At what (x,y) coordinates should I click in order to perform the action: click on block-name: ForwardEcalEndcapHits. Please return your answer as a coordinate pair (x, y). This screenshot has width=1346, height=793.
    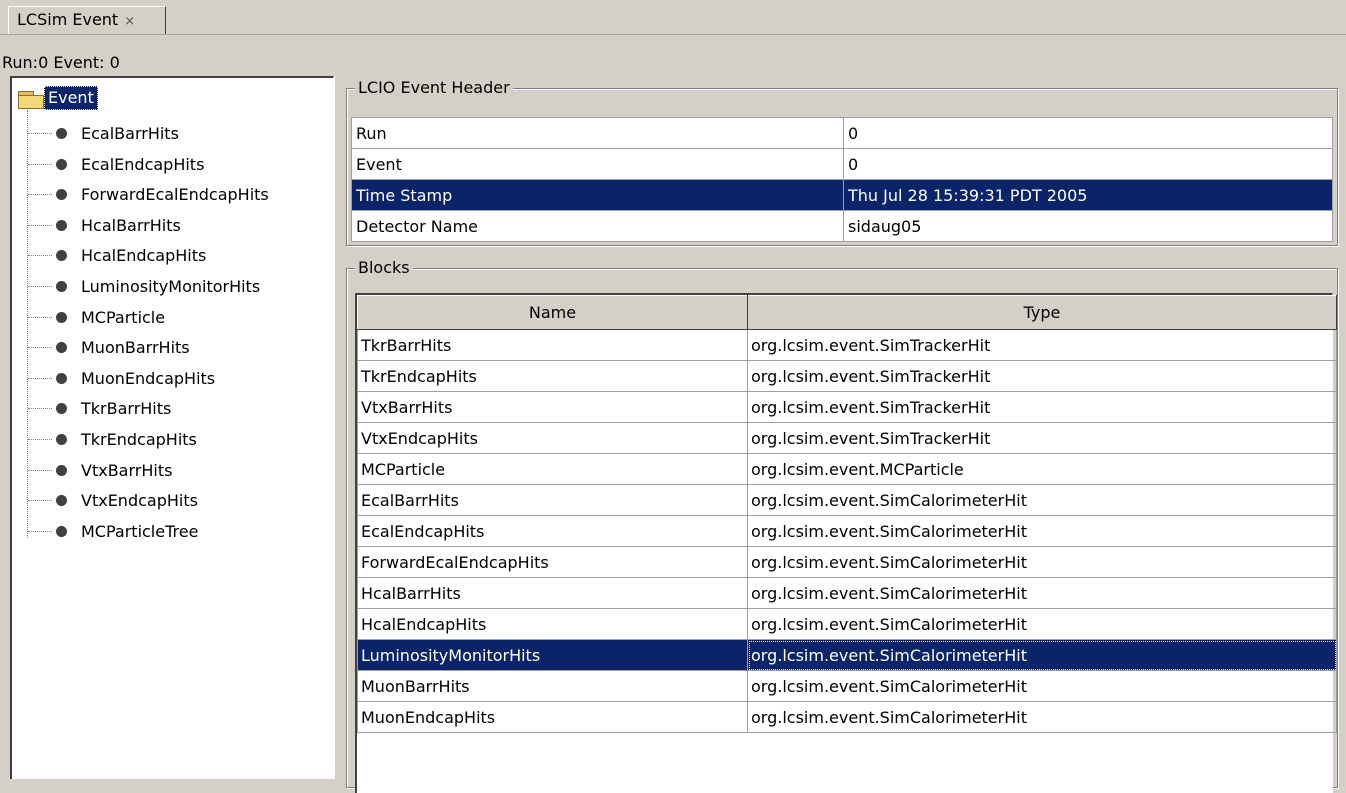
    Looking at the image, I should click on (552, 562).